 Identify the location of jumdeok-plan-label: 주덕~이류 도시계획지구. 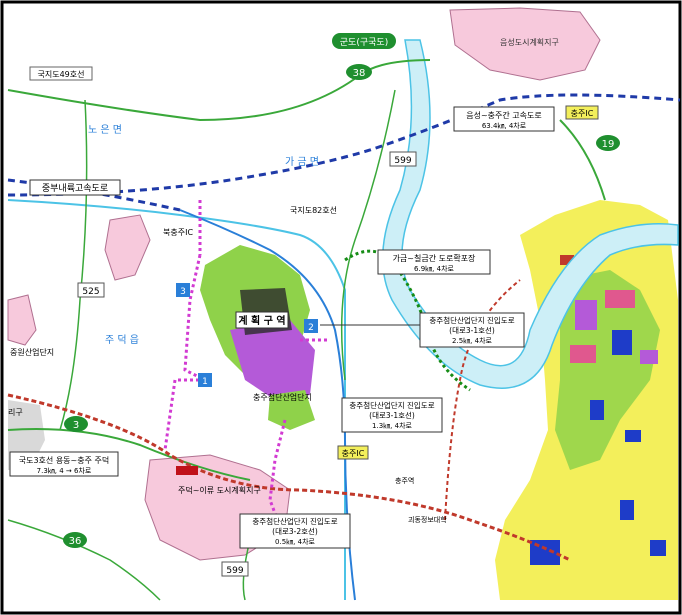
(219, 490).